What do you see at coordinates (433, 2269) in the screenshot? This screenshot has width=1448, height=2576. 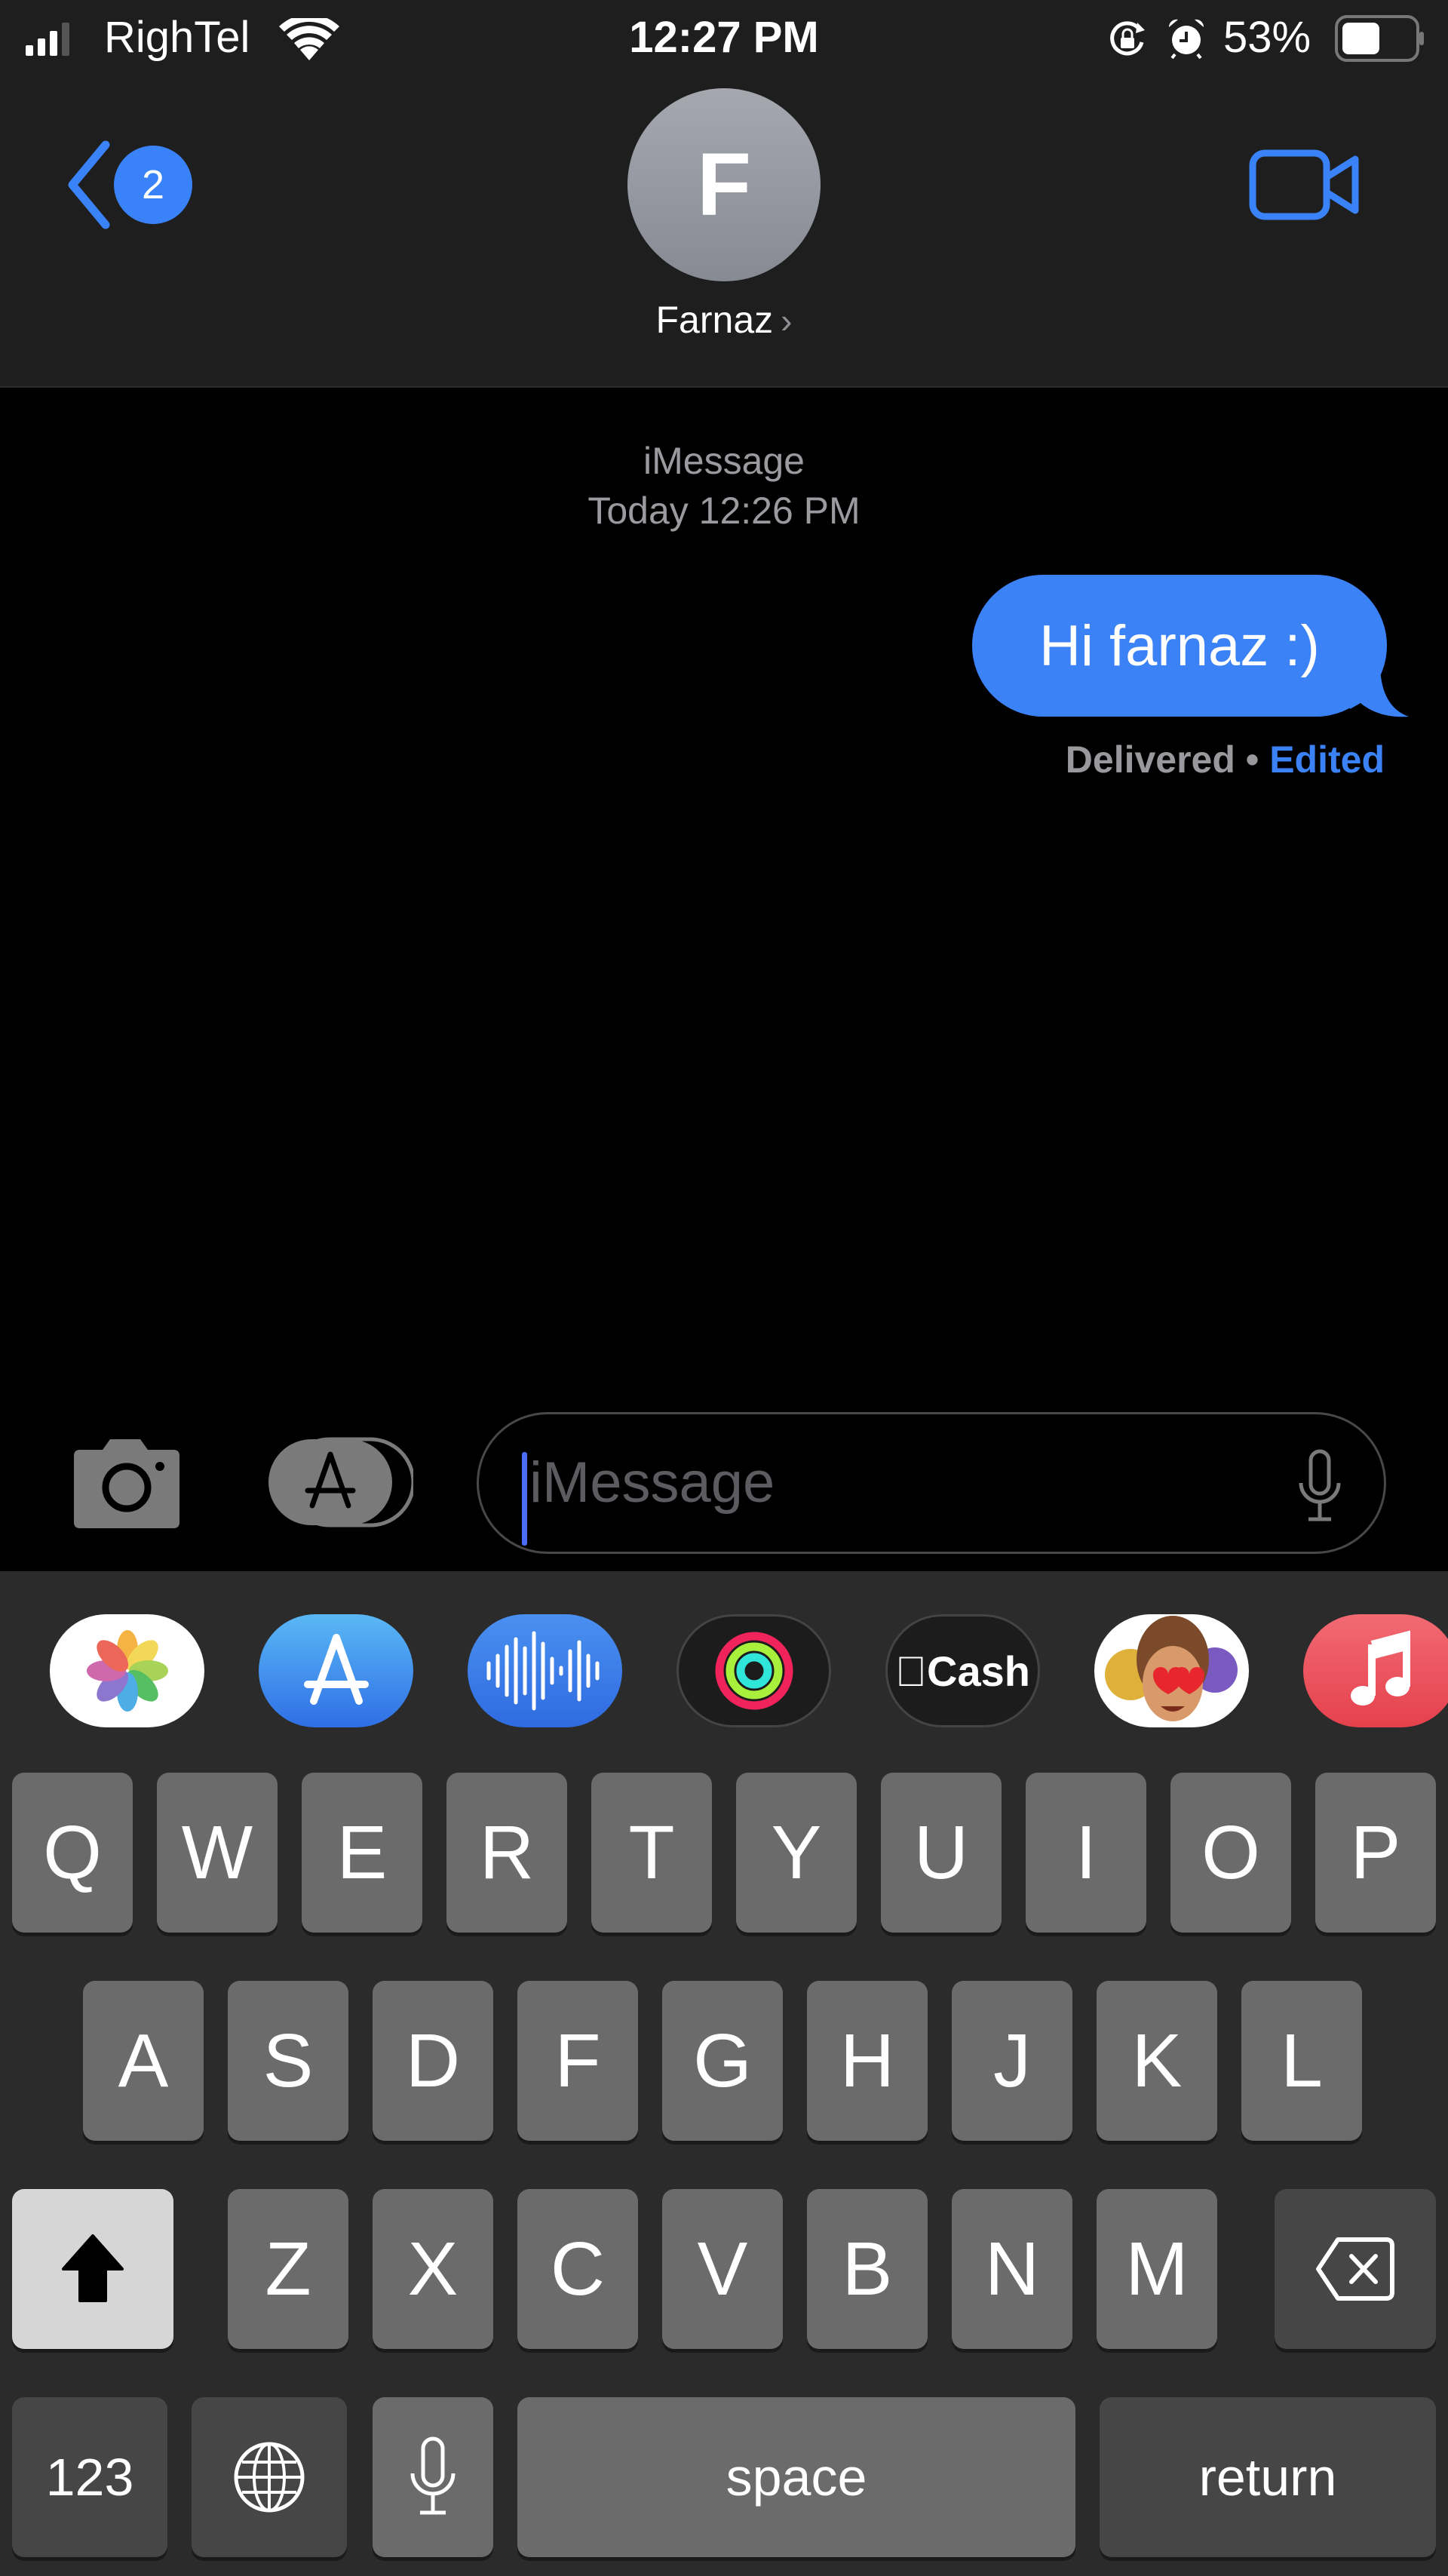 I see `key-x: X` at bounding box center [433, 2269].